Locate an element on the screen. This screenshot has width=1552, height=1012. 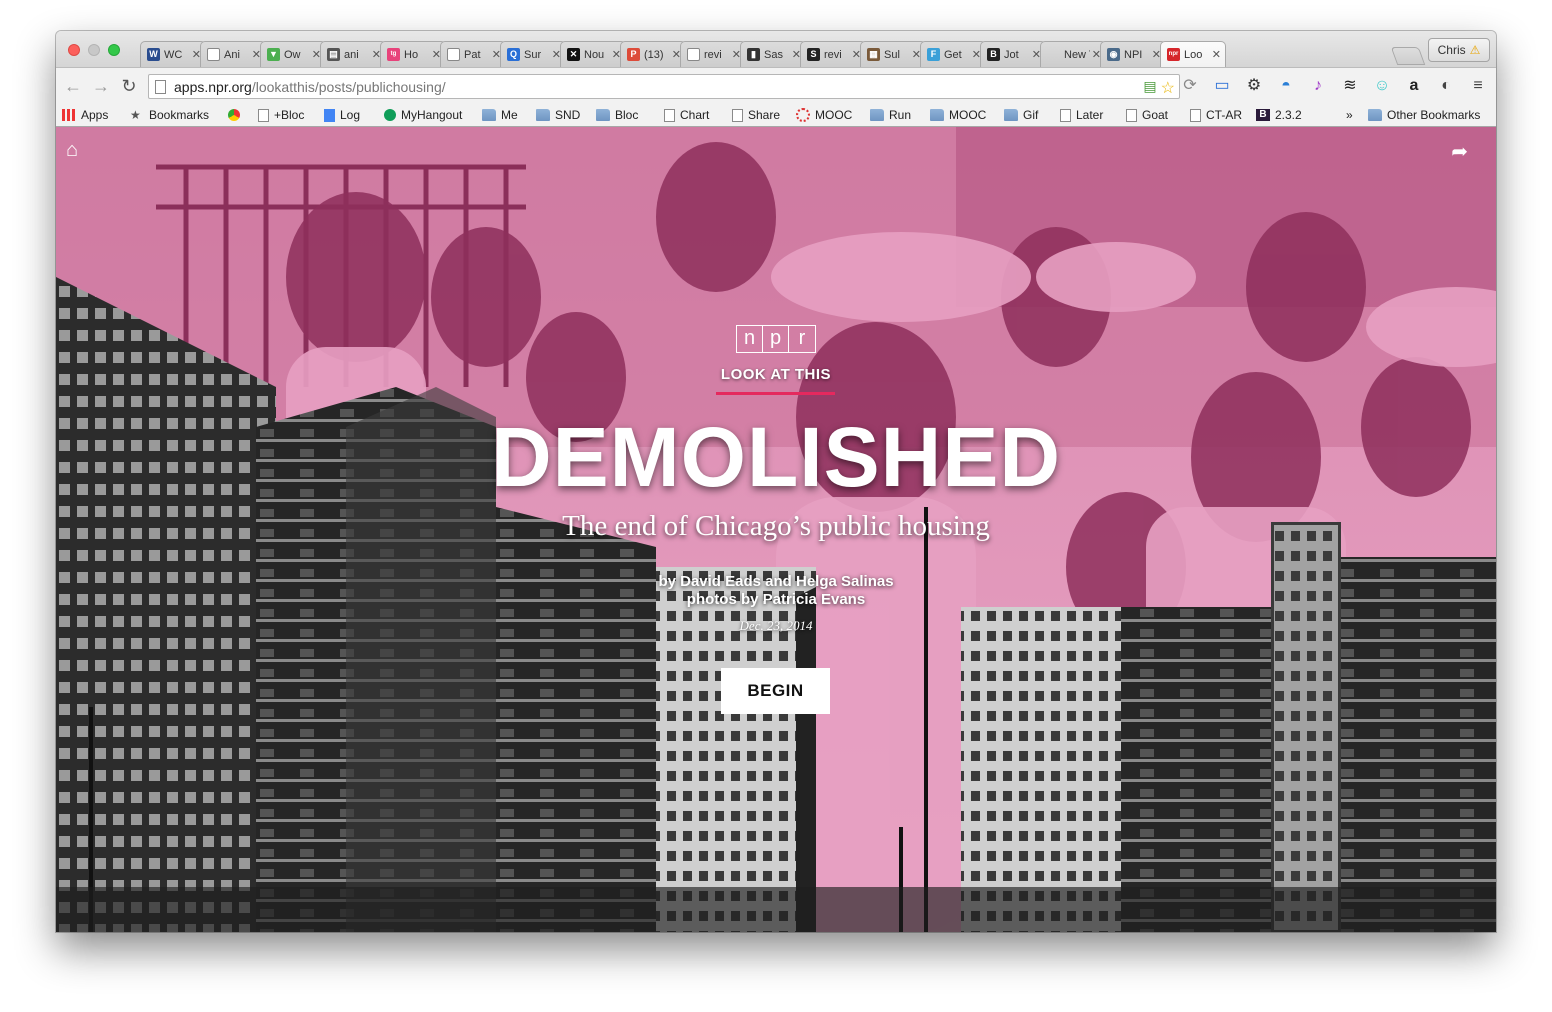
bookmark-item: Gif is located at coordinates (1021, 115).